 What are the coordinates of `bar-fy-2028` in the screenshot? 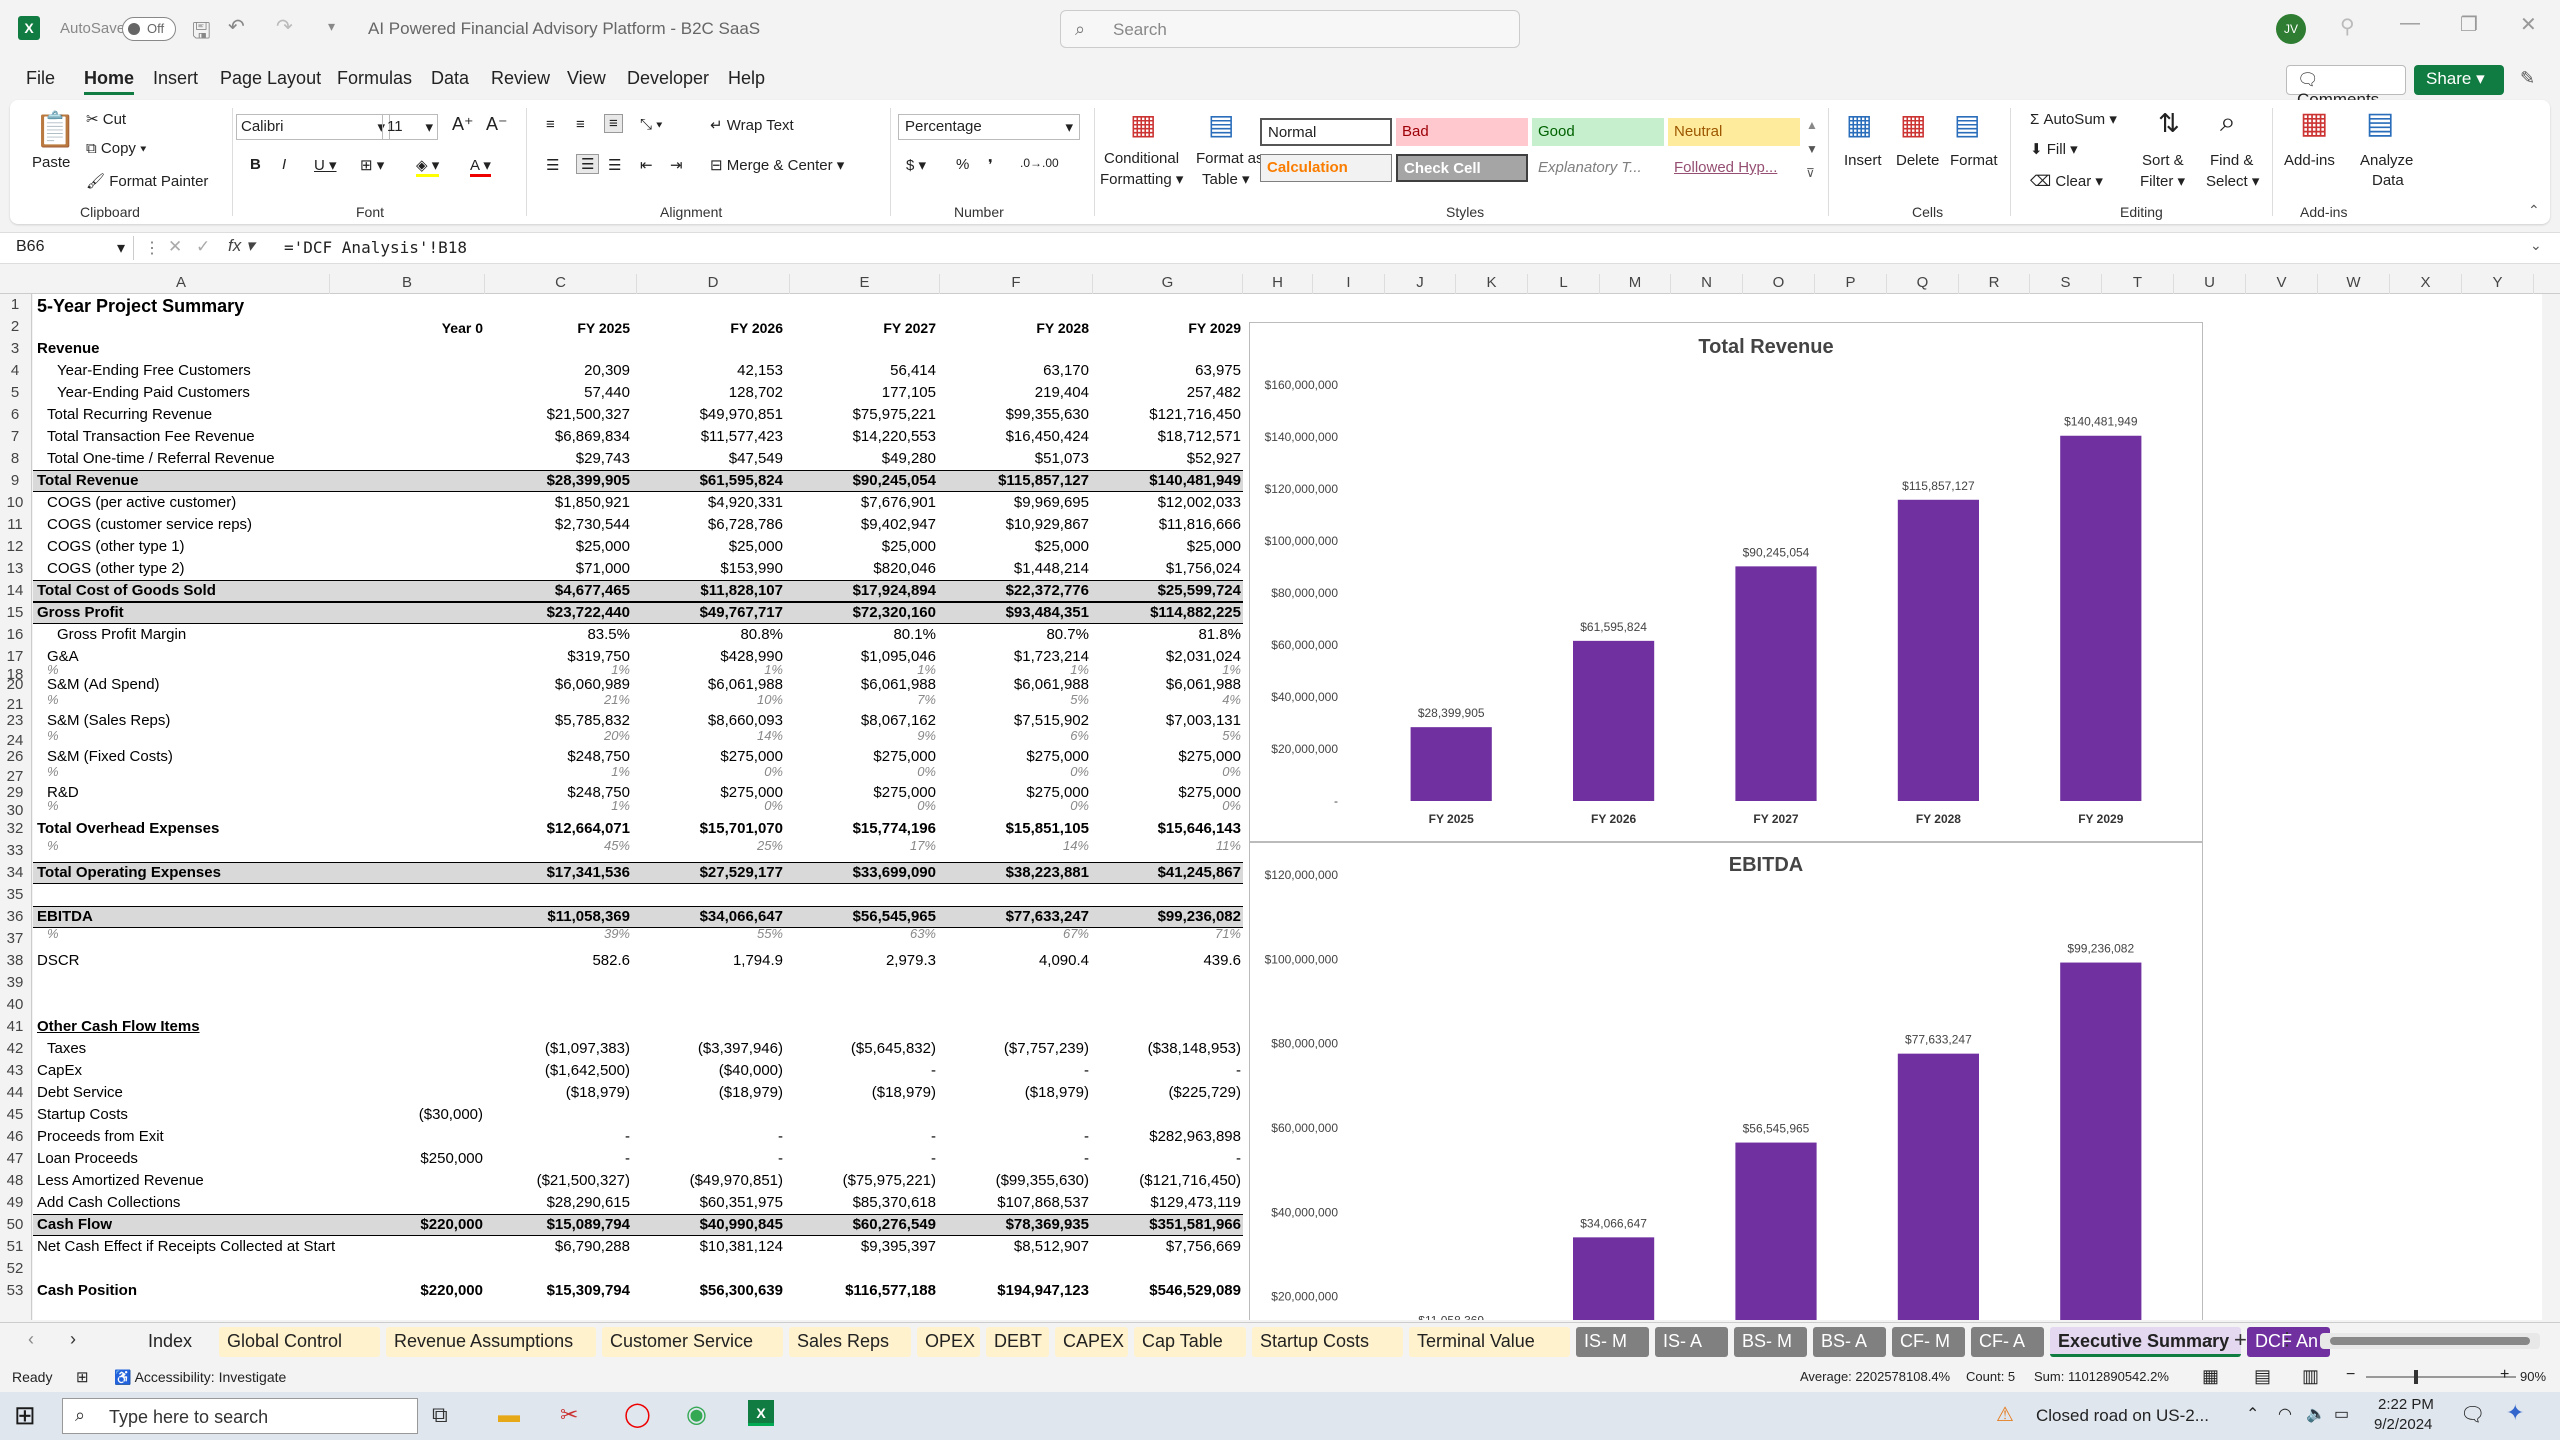 It's located at (1938, 650).